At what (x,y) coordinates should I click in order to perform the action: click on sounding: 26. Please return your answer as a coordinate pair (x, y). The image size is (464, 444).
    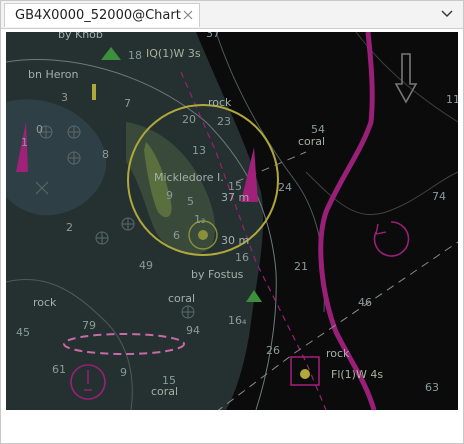
    Looking at the image, I should click on (273, 350).